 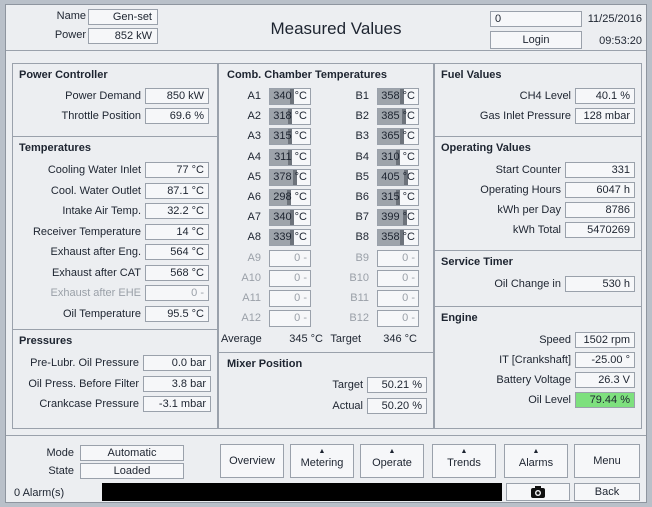 I want to click on intake-air-temp-value: 32.2 °C, so click(x=177, y=211).